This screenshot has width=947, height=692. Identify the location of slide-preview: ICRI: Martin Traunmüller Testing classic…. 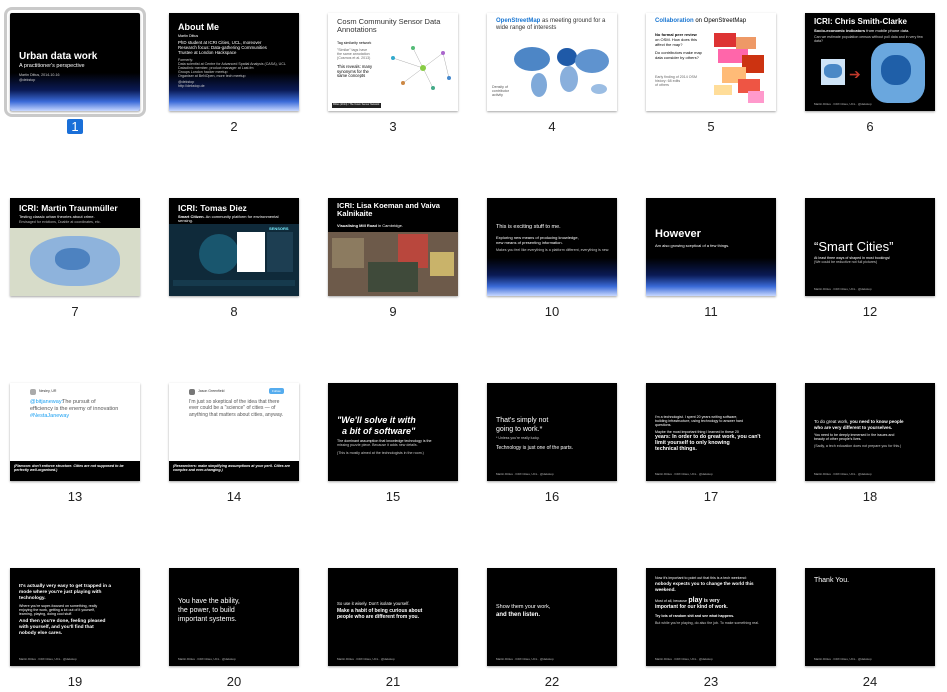
(75, 247).